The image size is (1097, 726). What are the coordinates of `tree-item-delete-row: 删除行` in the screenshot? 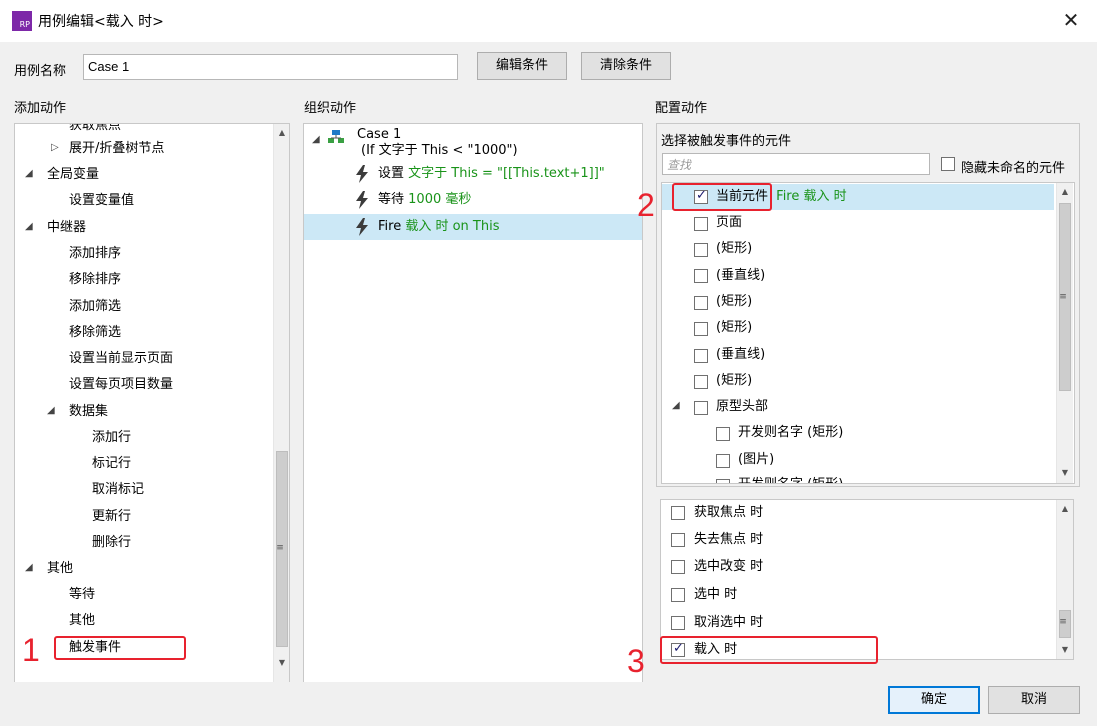 It's located at (111, 543).